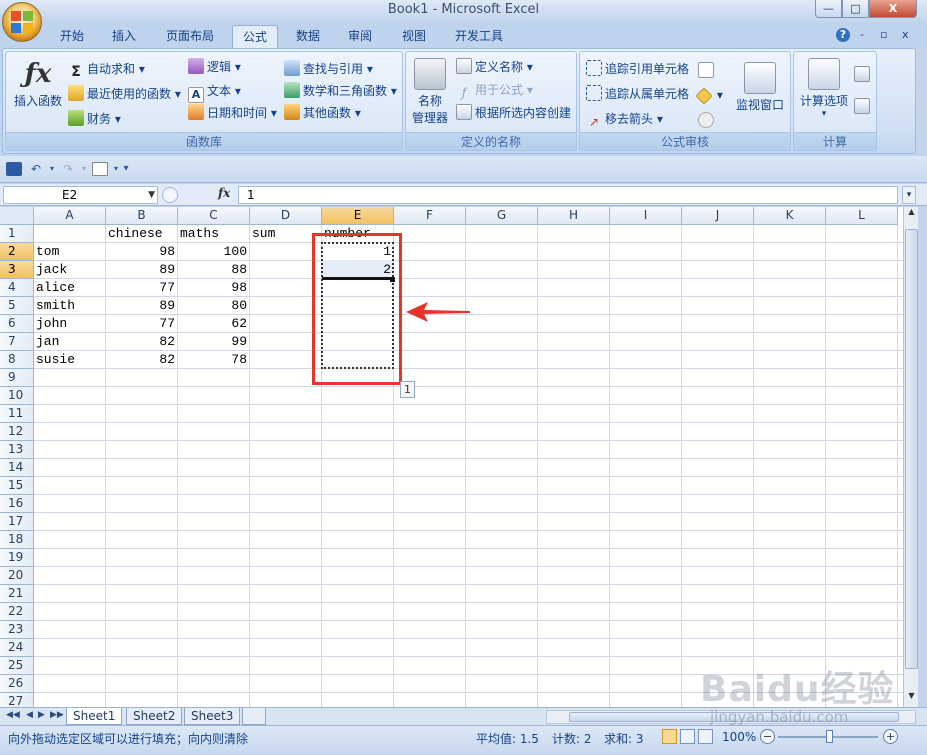 Image resolution: width=927 pixels, height=755 pixels. What do you see at coordinates (17, 612) in the screenshot?
I see `row-header-22: 22` at bounding box center [17, 612].